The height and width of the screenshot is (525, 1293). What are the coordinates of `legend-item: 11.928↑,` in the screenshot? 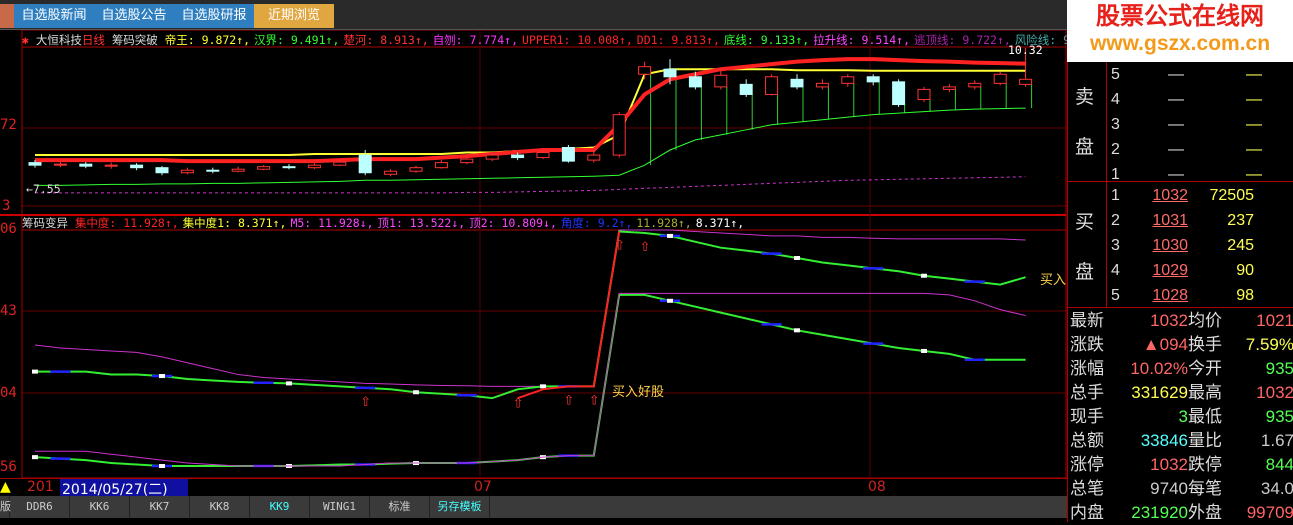 It's located at (664, 223).